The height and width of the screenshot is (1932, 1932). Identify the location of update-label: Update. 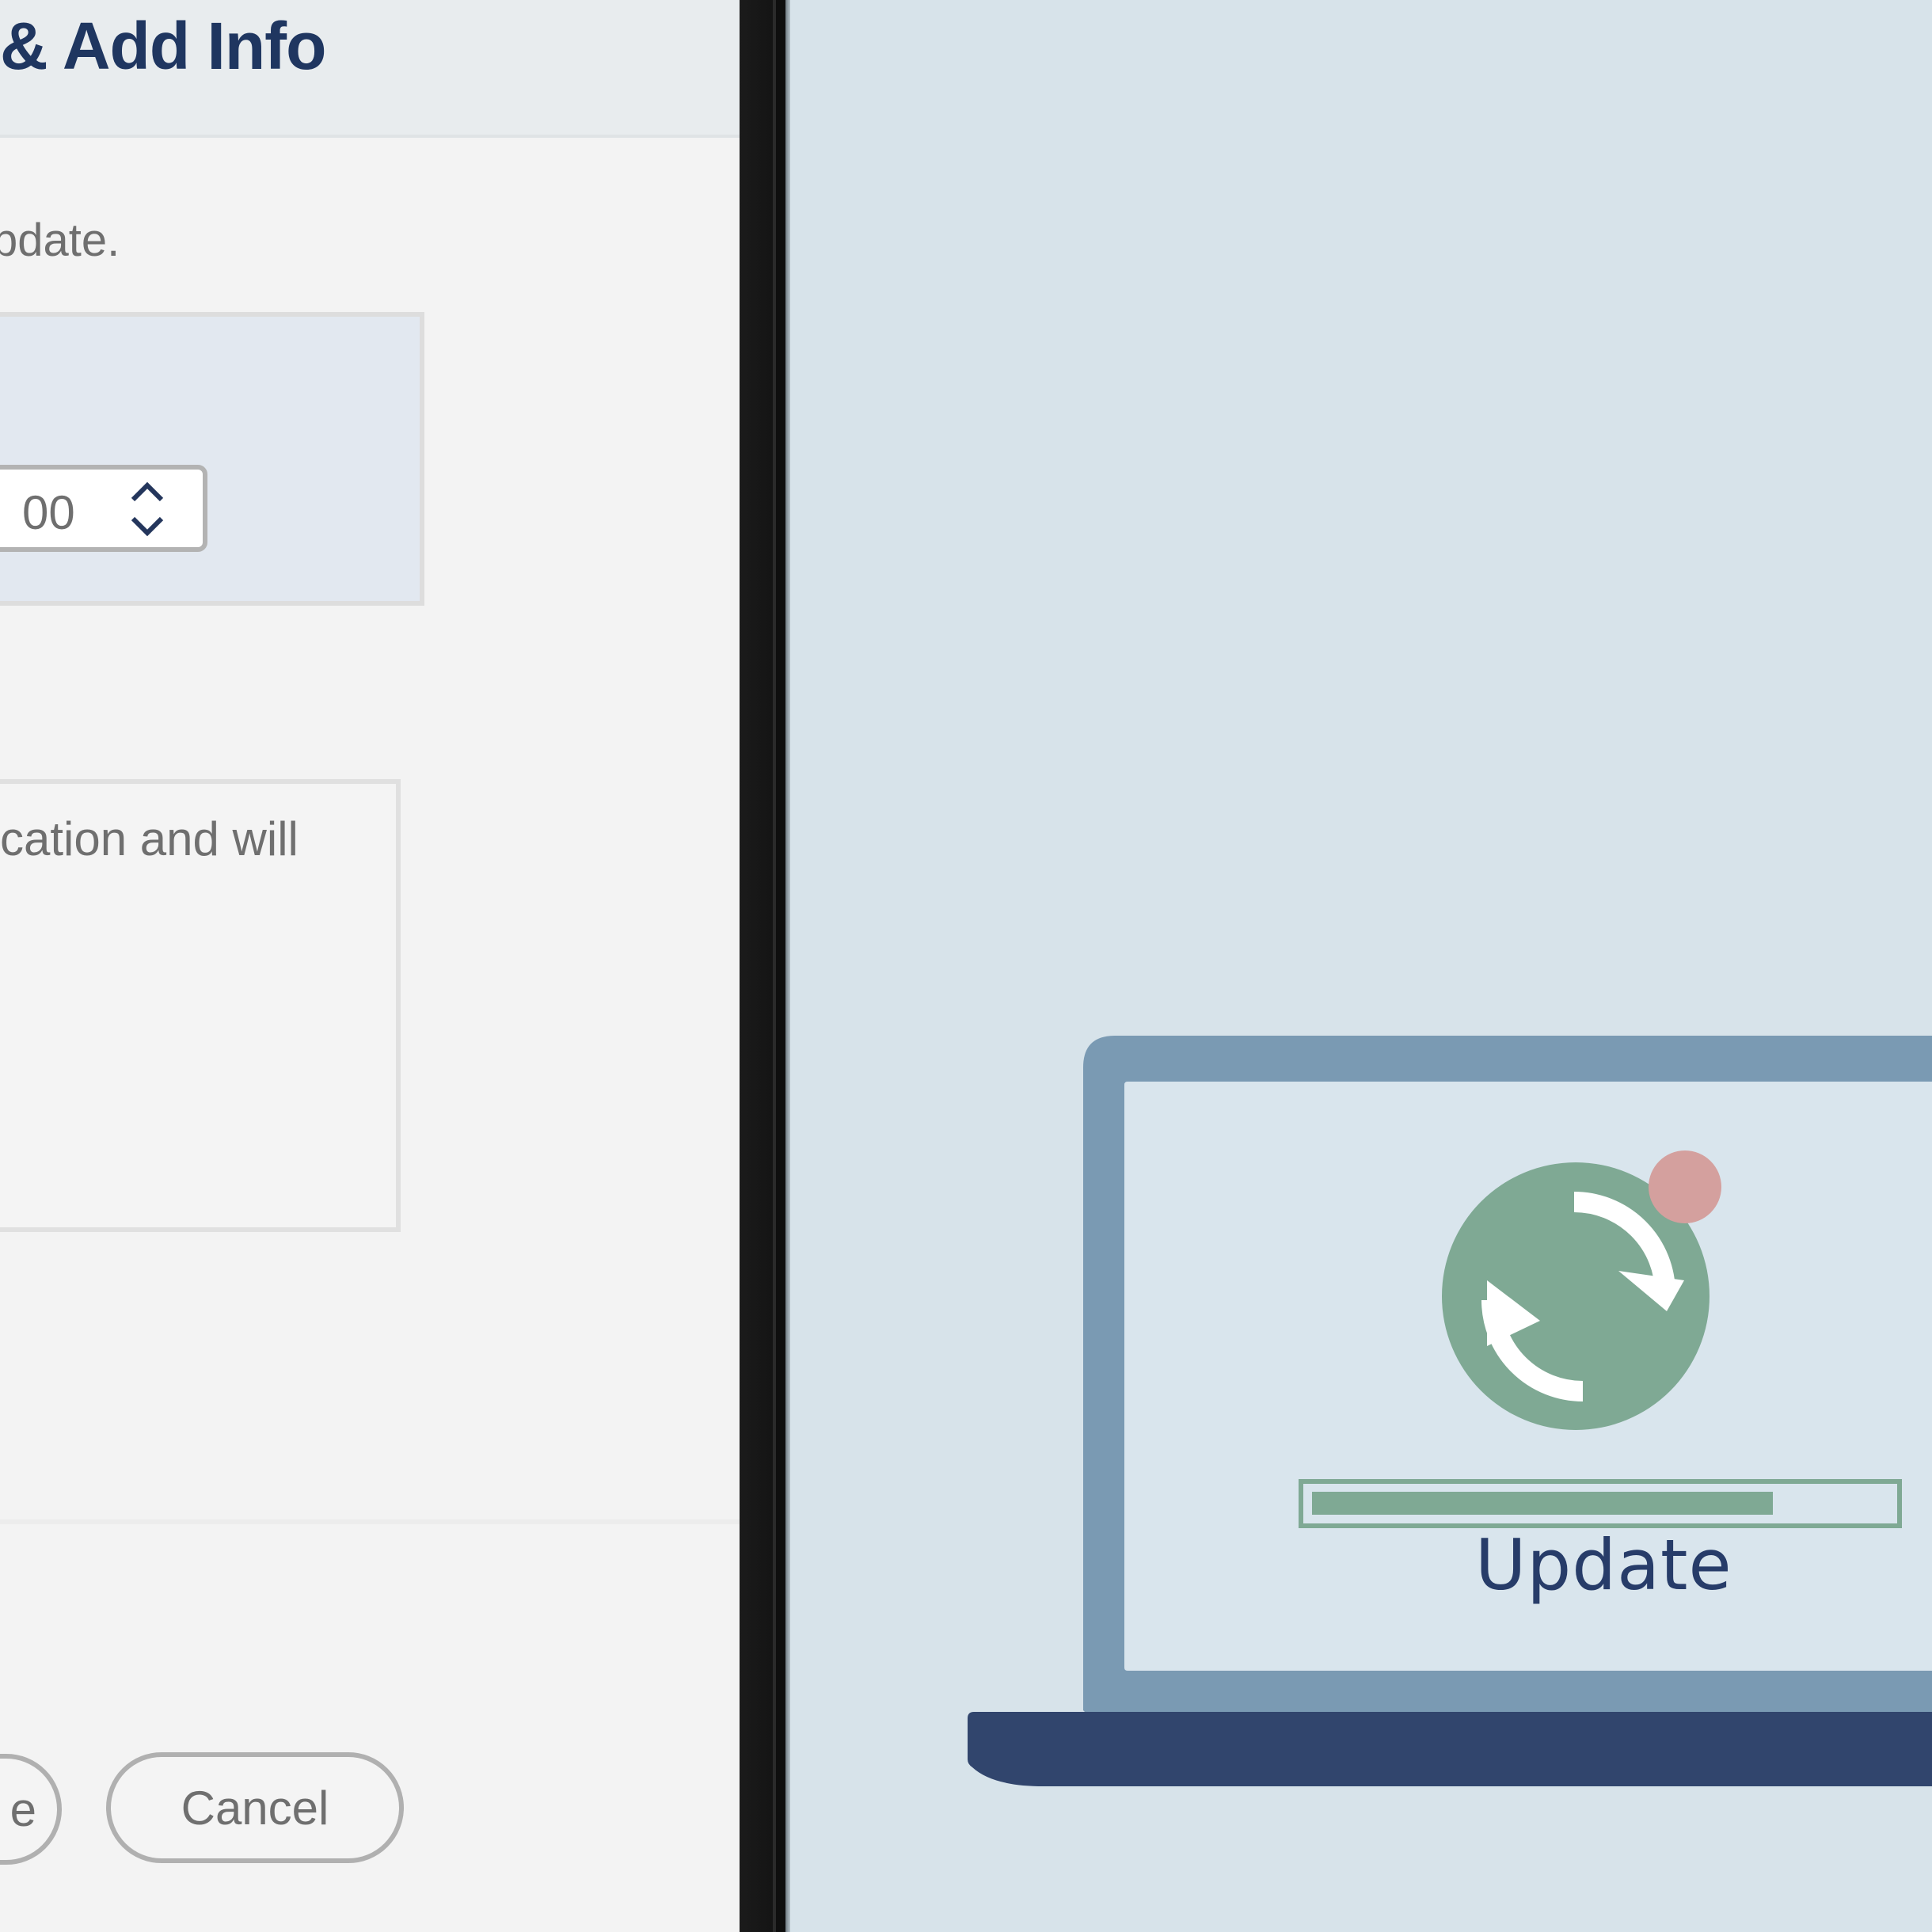
(1604, 1565).